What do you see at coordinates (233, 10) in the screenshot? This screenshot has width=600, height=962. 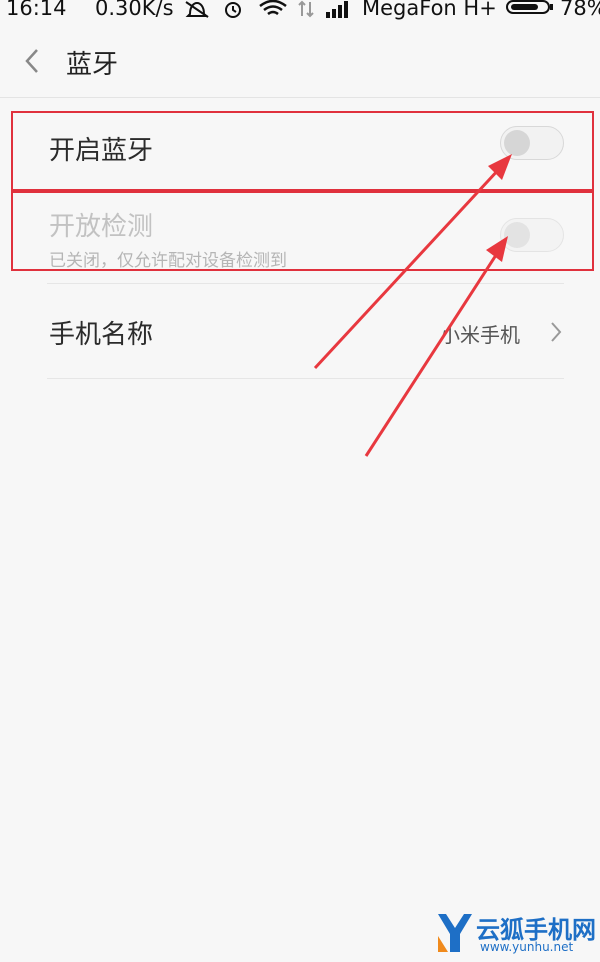 I see `alarm-icon` at bounding box center [233, 10].